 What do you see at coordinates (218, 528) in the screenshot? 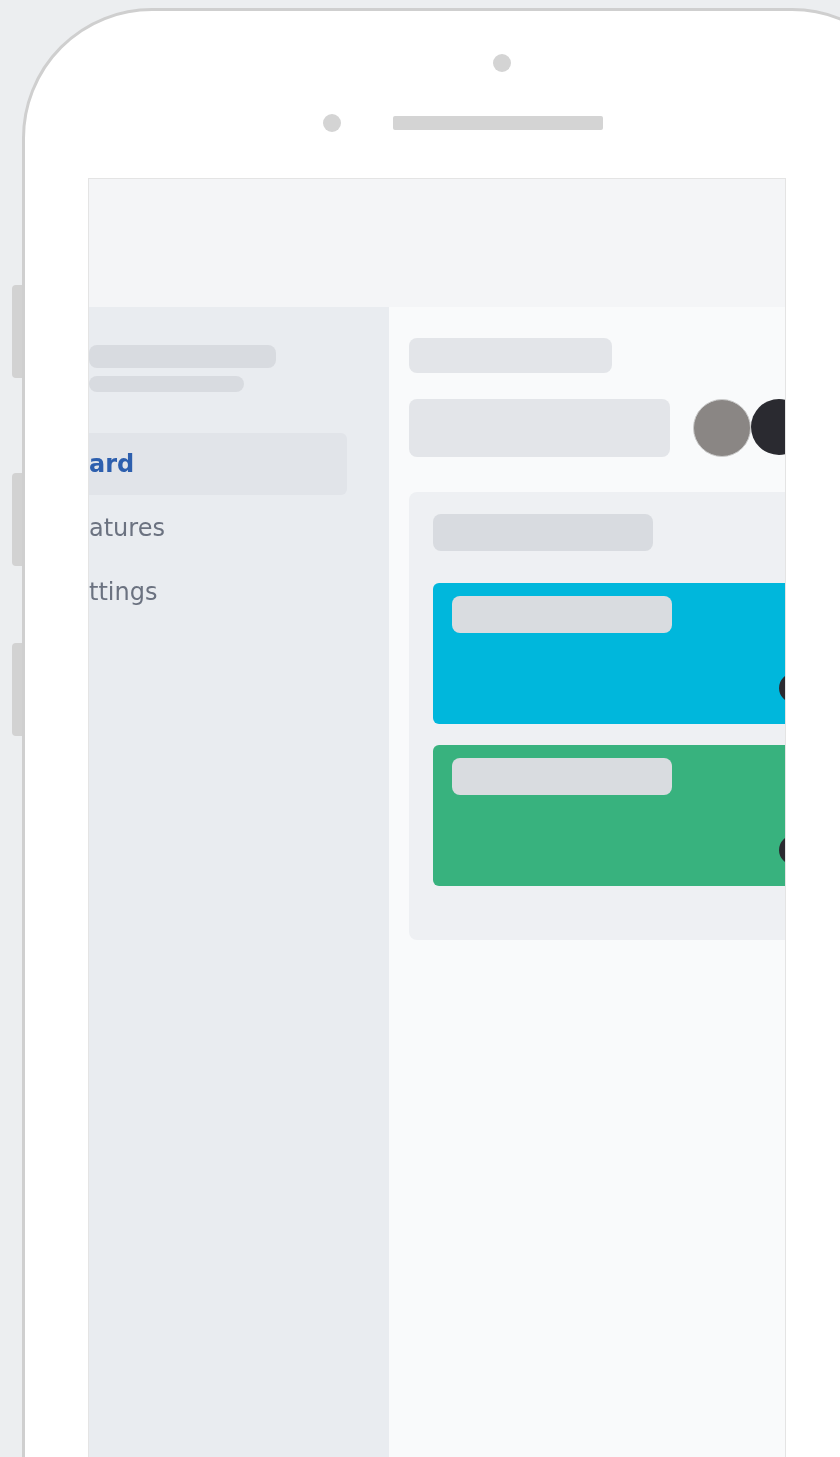
I see `sidebar-item: atures` at bounding box center [218, 528].